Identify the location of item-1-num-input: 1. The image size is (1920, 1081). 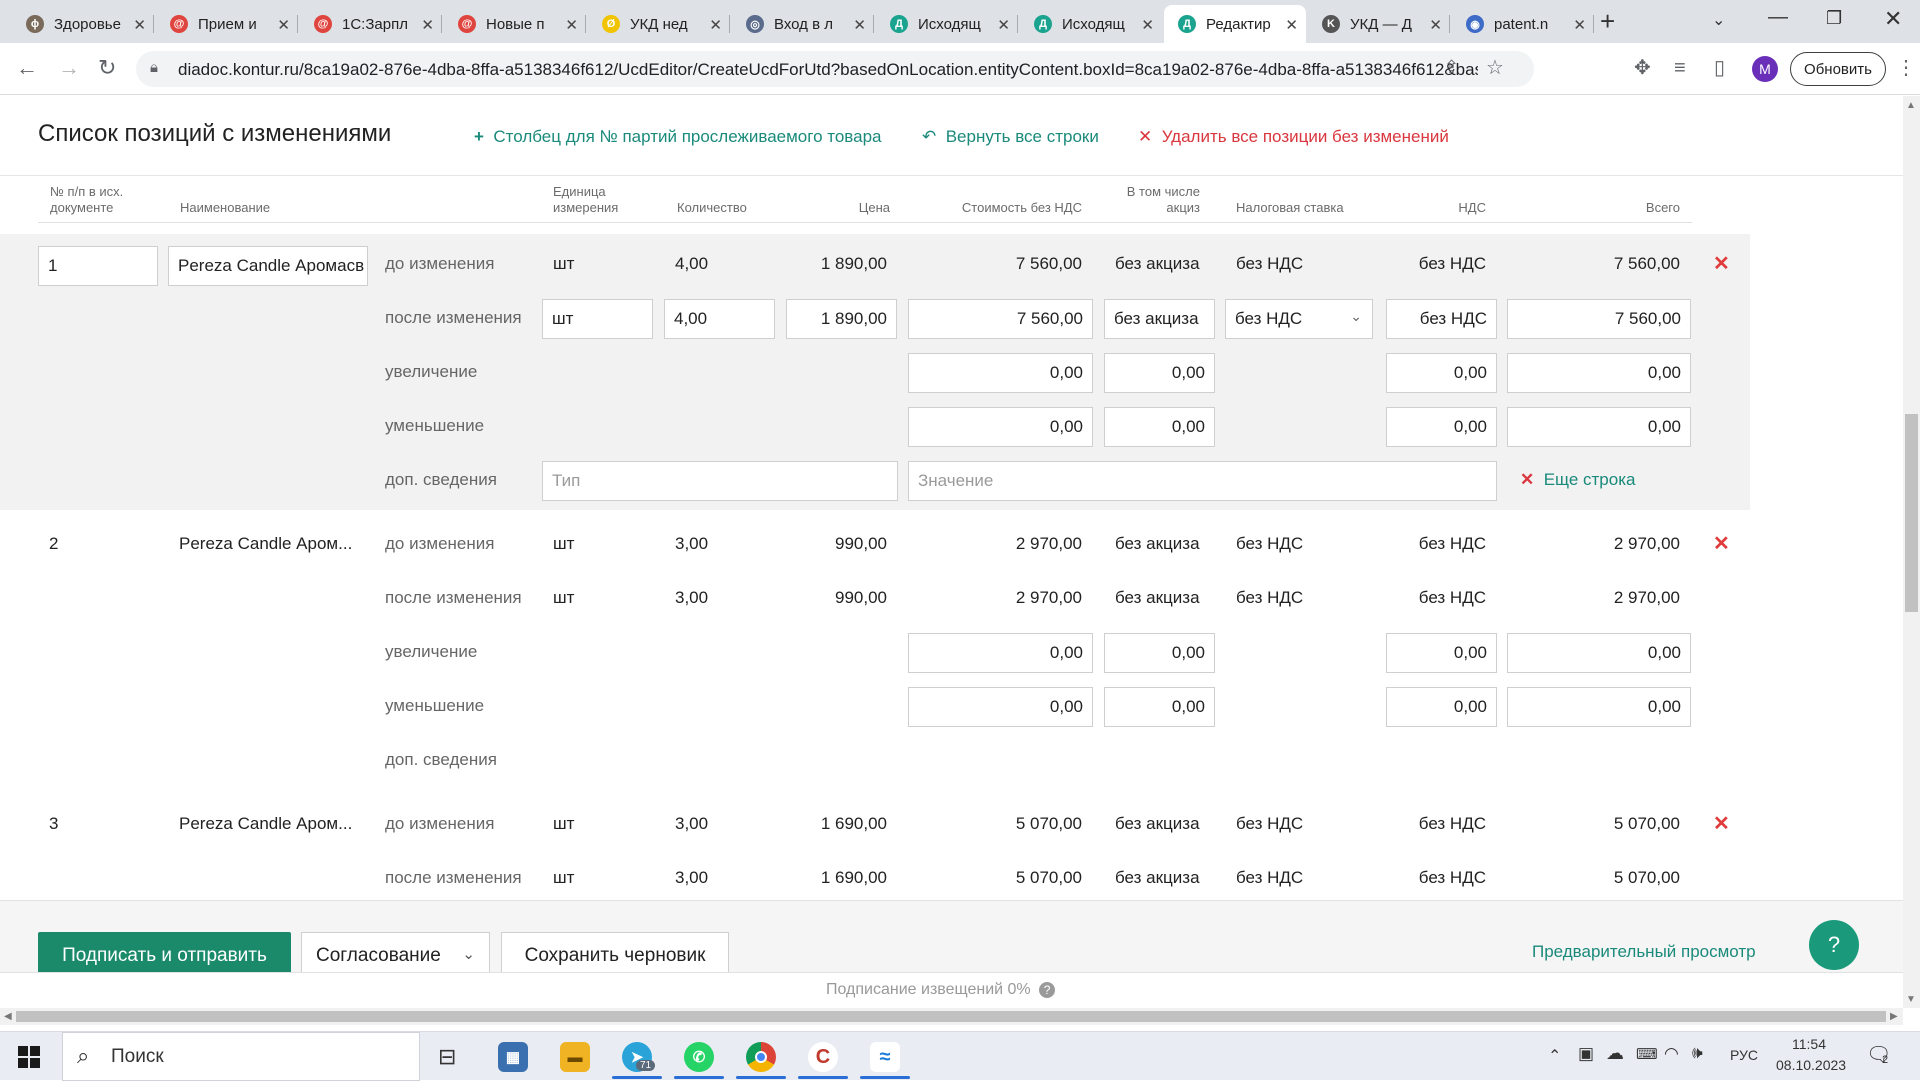
(98, 266).